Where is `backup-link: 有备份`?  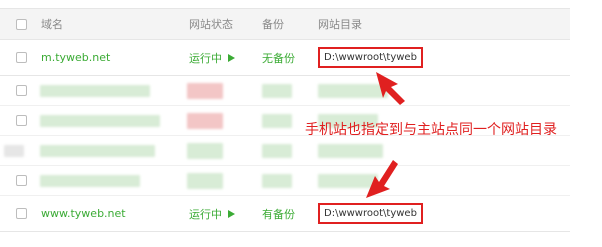
backup-link: 有备份 is located at coordinates (278, 213).